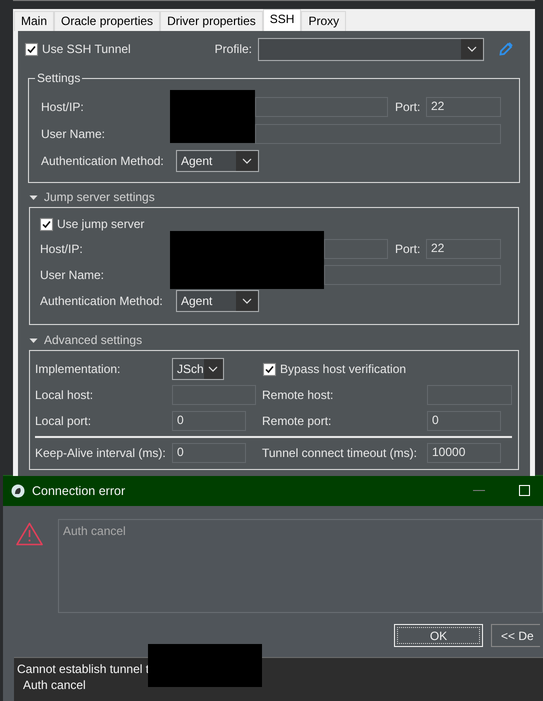  Describe the element at coordinates (63, 421) in the screenshot. I see `field-label: Local port:` at that location.